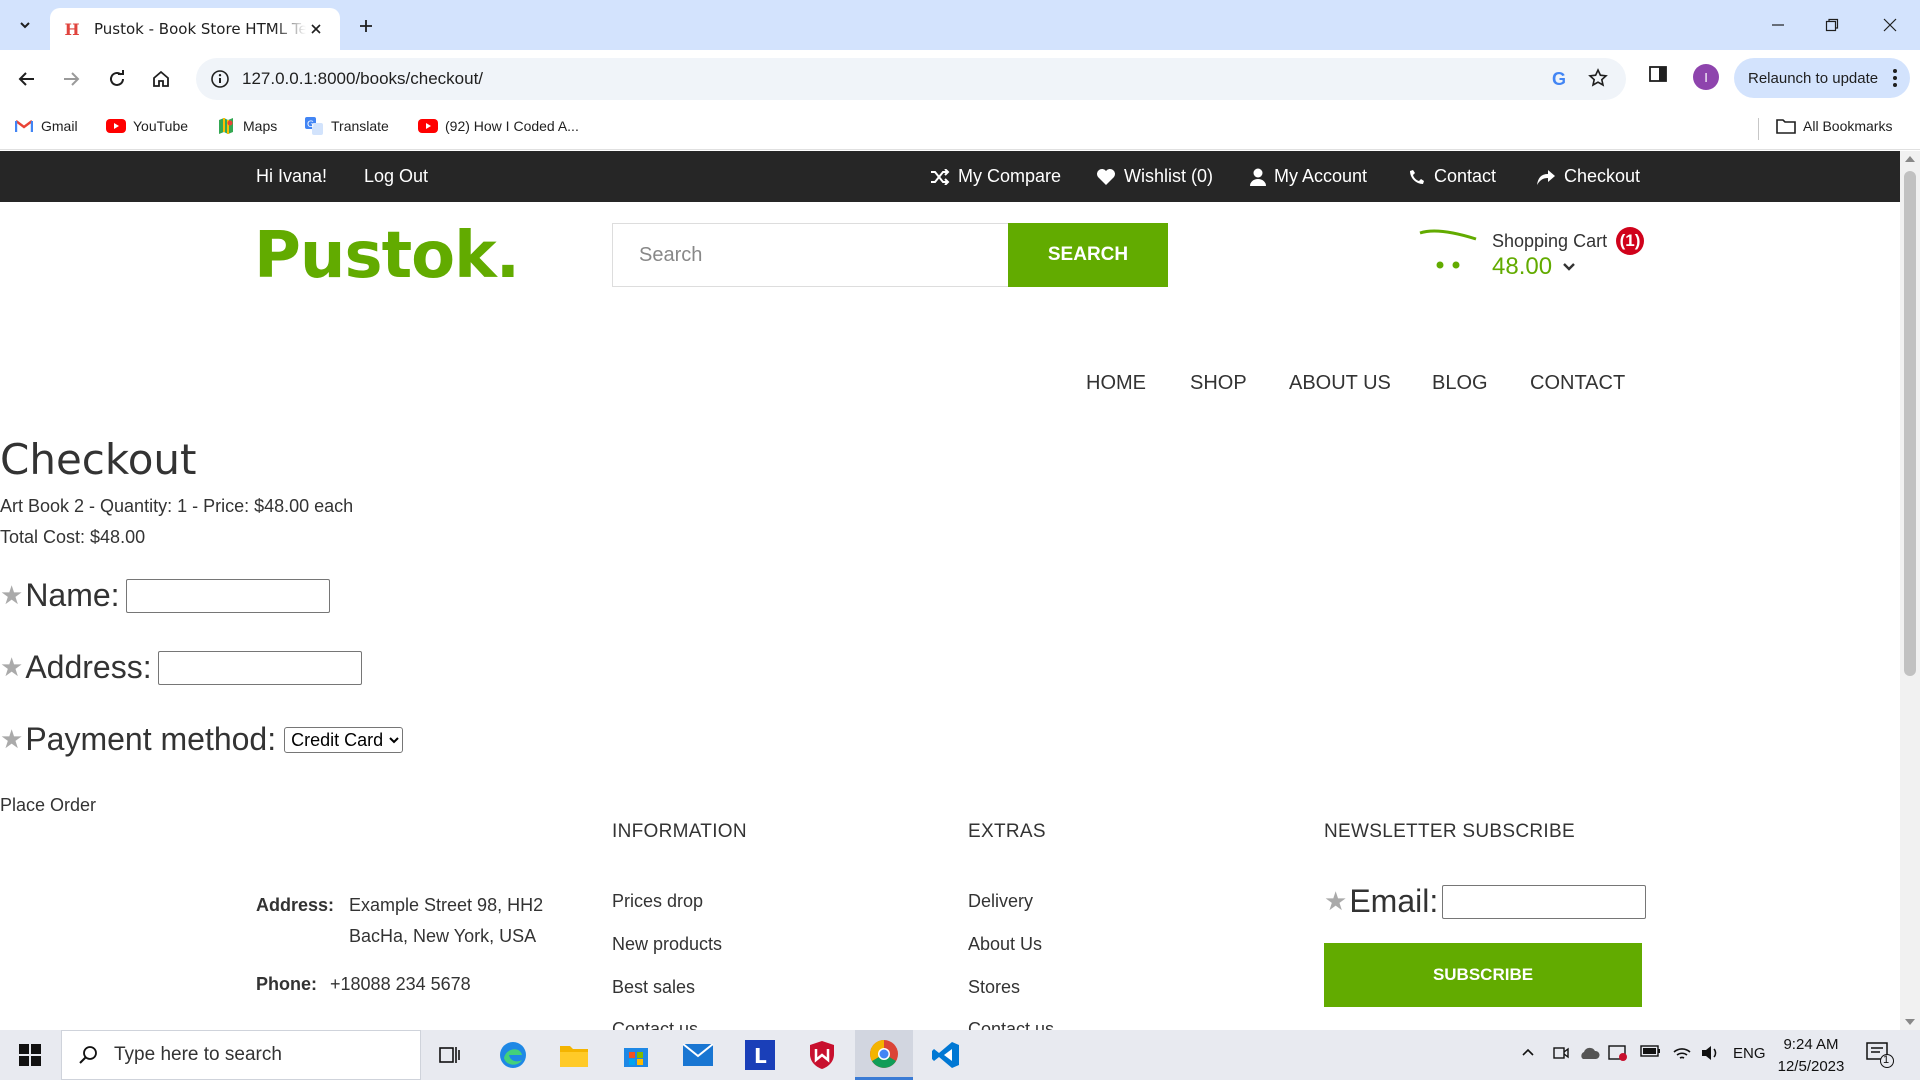  Describe the element at coordinates (195, 29) in the screenshot. I see `browser-tab-active: H Pustok - Book Store HTML Template` at that location.